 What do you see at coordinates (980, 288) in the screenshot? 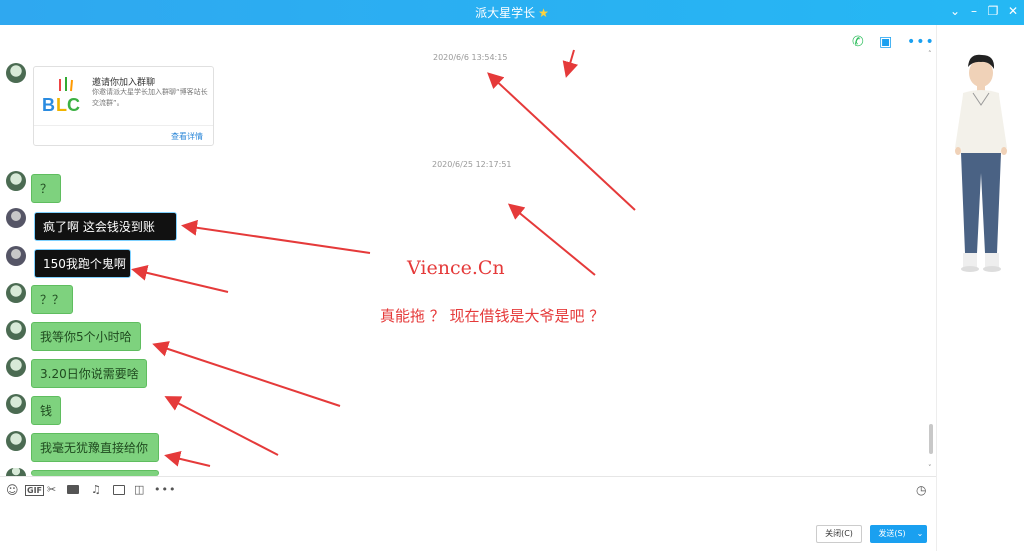
I see `side-panel` at bounding box center [980, 288].